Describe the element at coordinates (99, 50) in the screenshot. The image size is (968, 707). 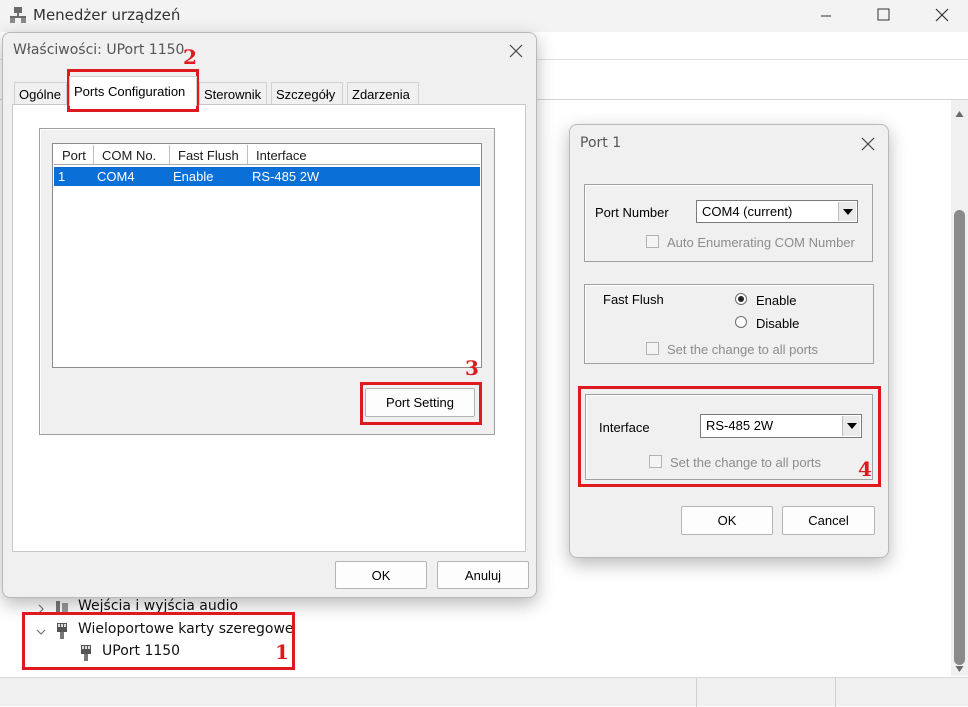
I see `dialog-title: Właściwości: UPort 1150` at that location.